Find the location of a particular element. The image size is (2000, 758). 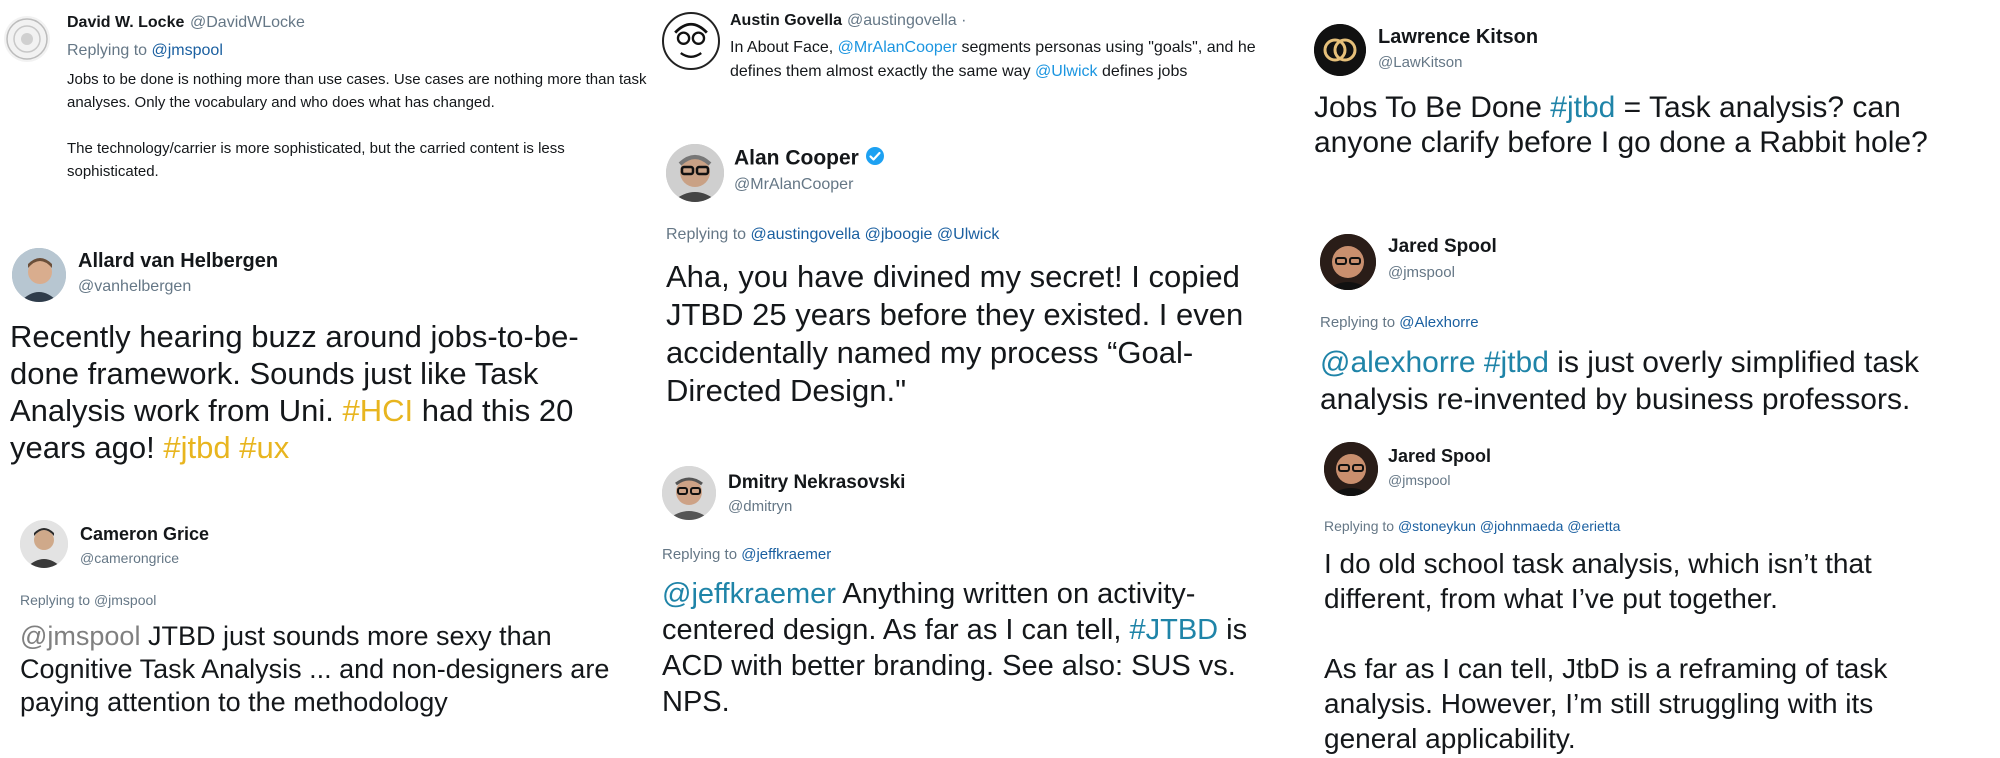

mention: @jeffkraemer is located at coordinates (749, 594).